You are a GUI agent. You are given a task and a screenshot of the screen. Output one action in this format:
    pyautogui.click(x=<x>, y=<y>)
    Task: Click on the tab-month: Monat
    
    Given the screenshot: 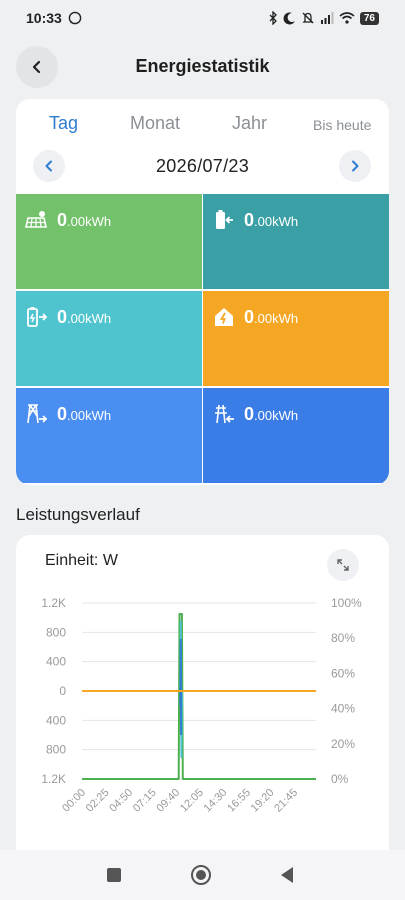 What is the action you would take?
    pyautogui.click(x=155, y=123)
    